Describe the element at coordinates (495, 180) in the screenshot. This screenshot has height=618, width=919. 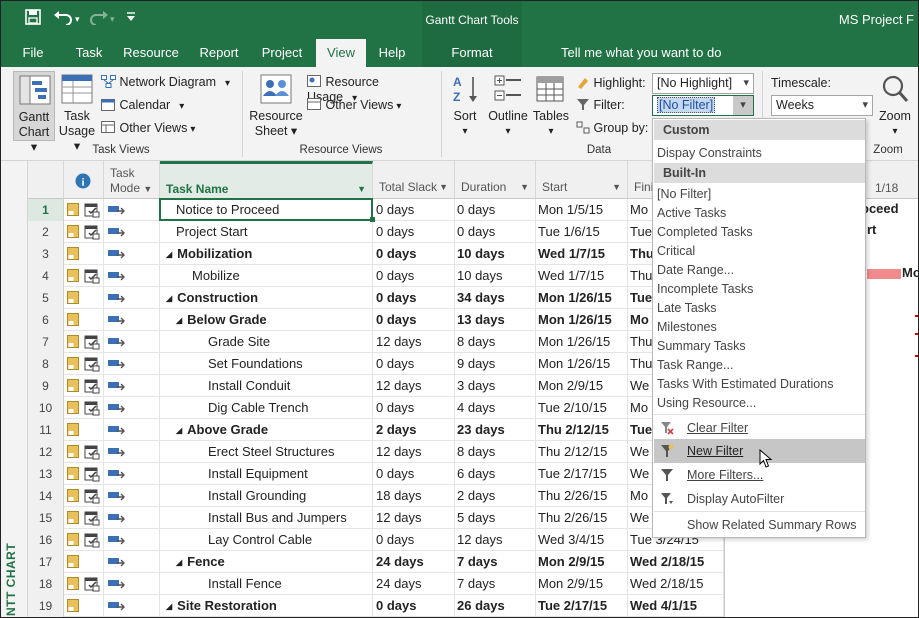
I see `duration-column-header: Duration ▼` at that location.